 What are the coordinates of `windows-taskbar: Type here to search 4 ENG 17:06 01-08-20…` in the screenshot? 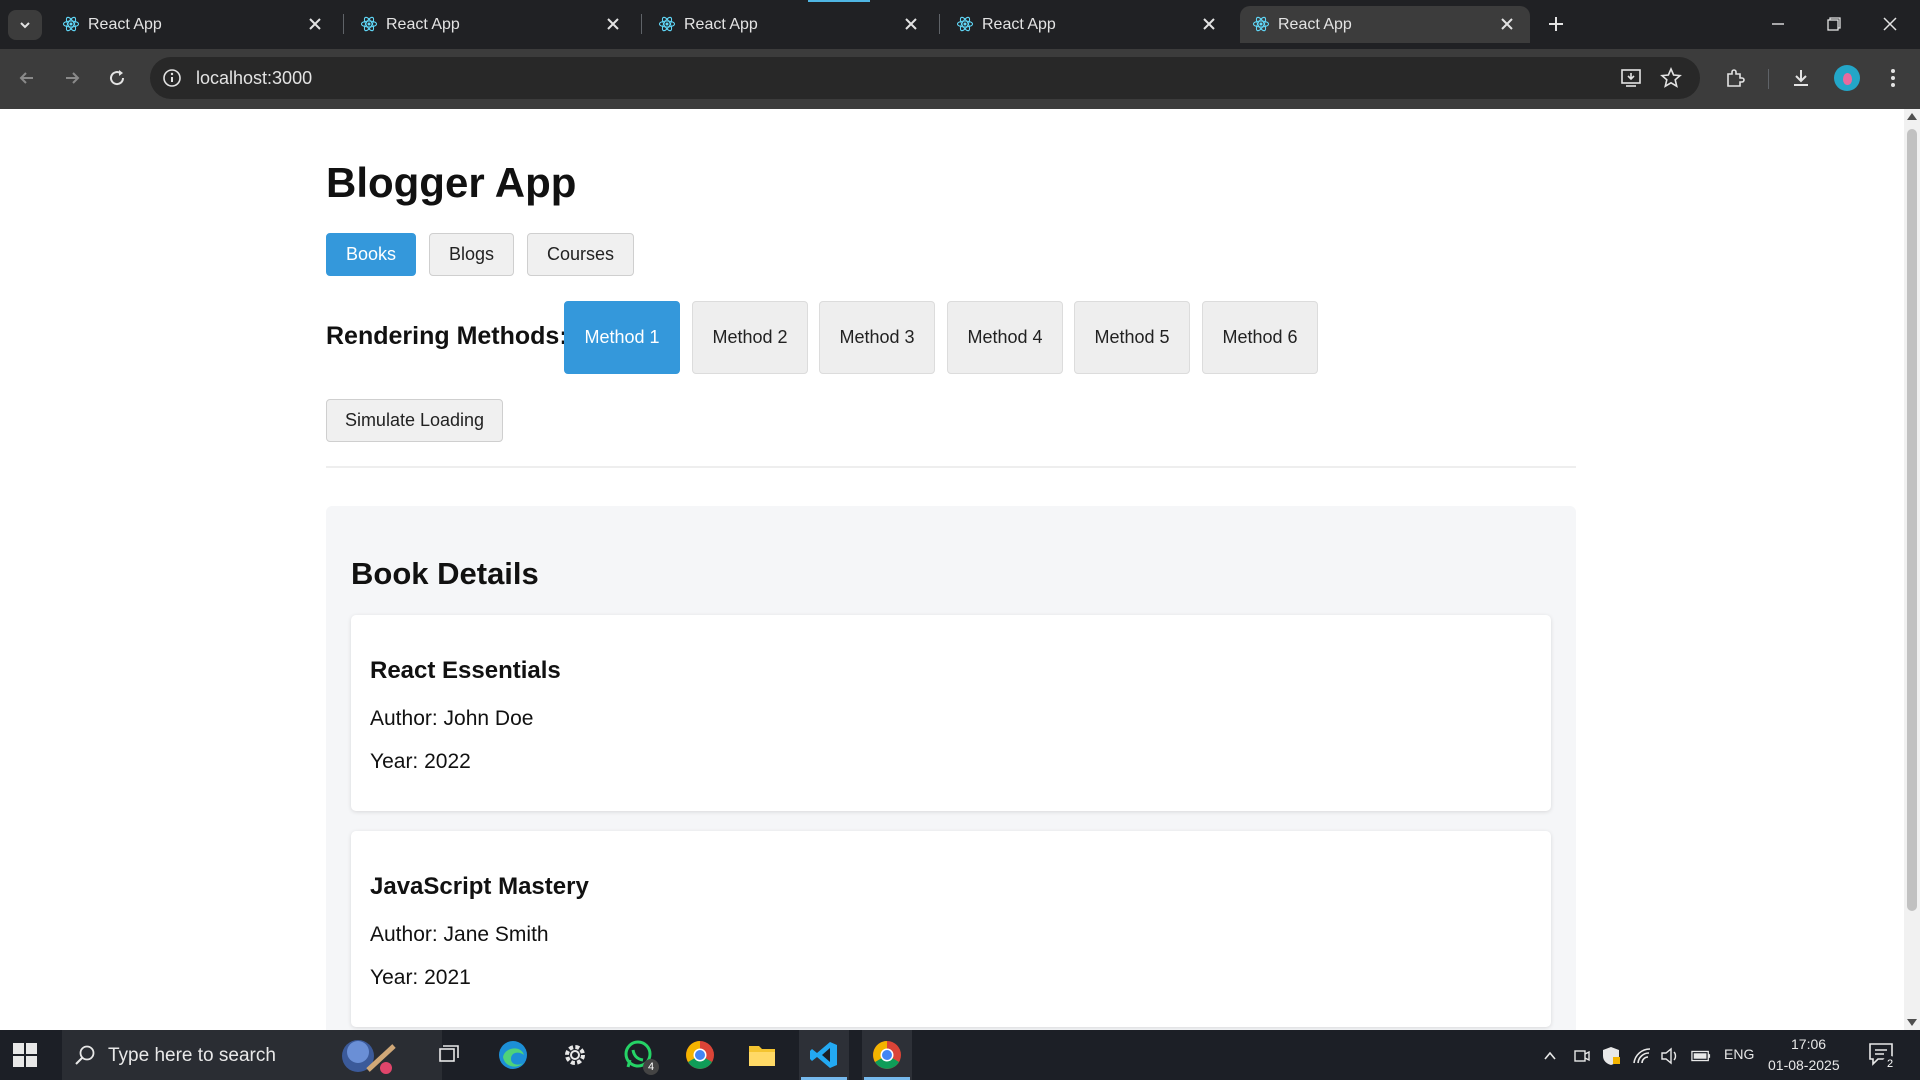 It's located at (960, 1055).